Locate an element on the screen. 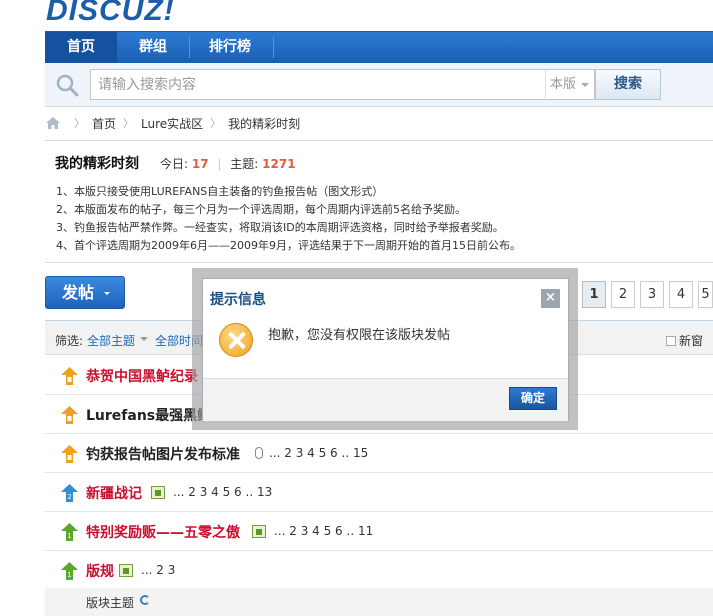 The width and height of the screenshot is (713, 616). search-button: 搜索 is located at coordinates (628, 84).